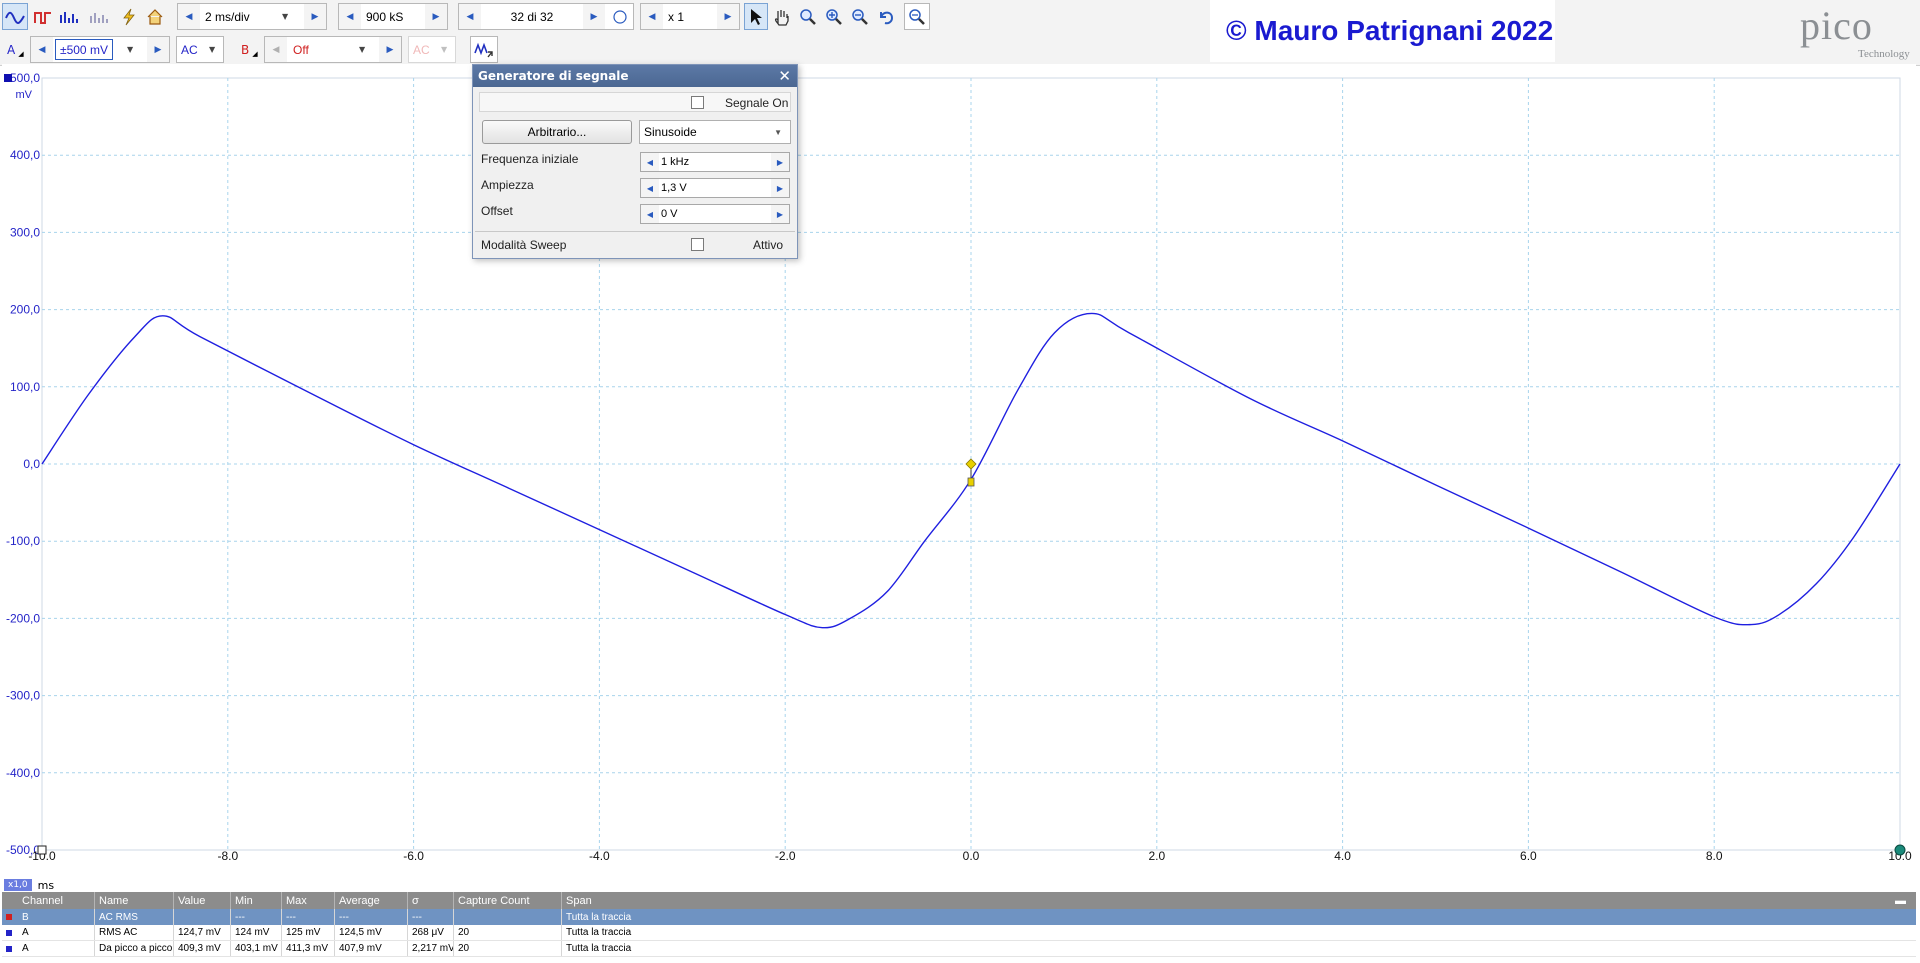 The width and height of the screenshot is (1920, 963). Describe the element at coordinates (192, 49) in the screenshot. I see `coupling-a-value: AC` at that location.